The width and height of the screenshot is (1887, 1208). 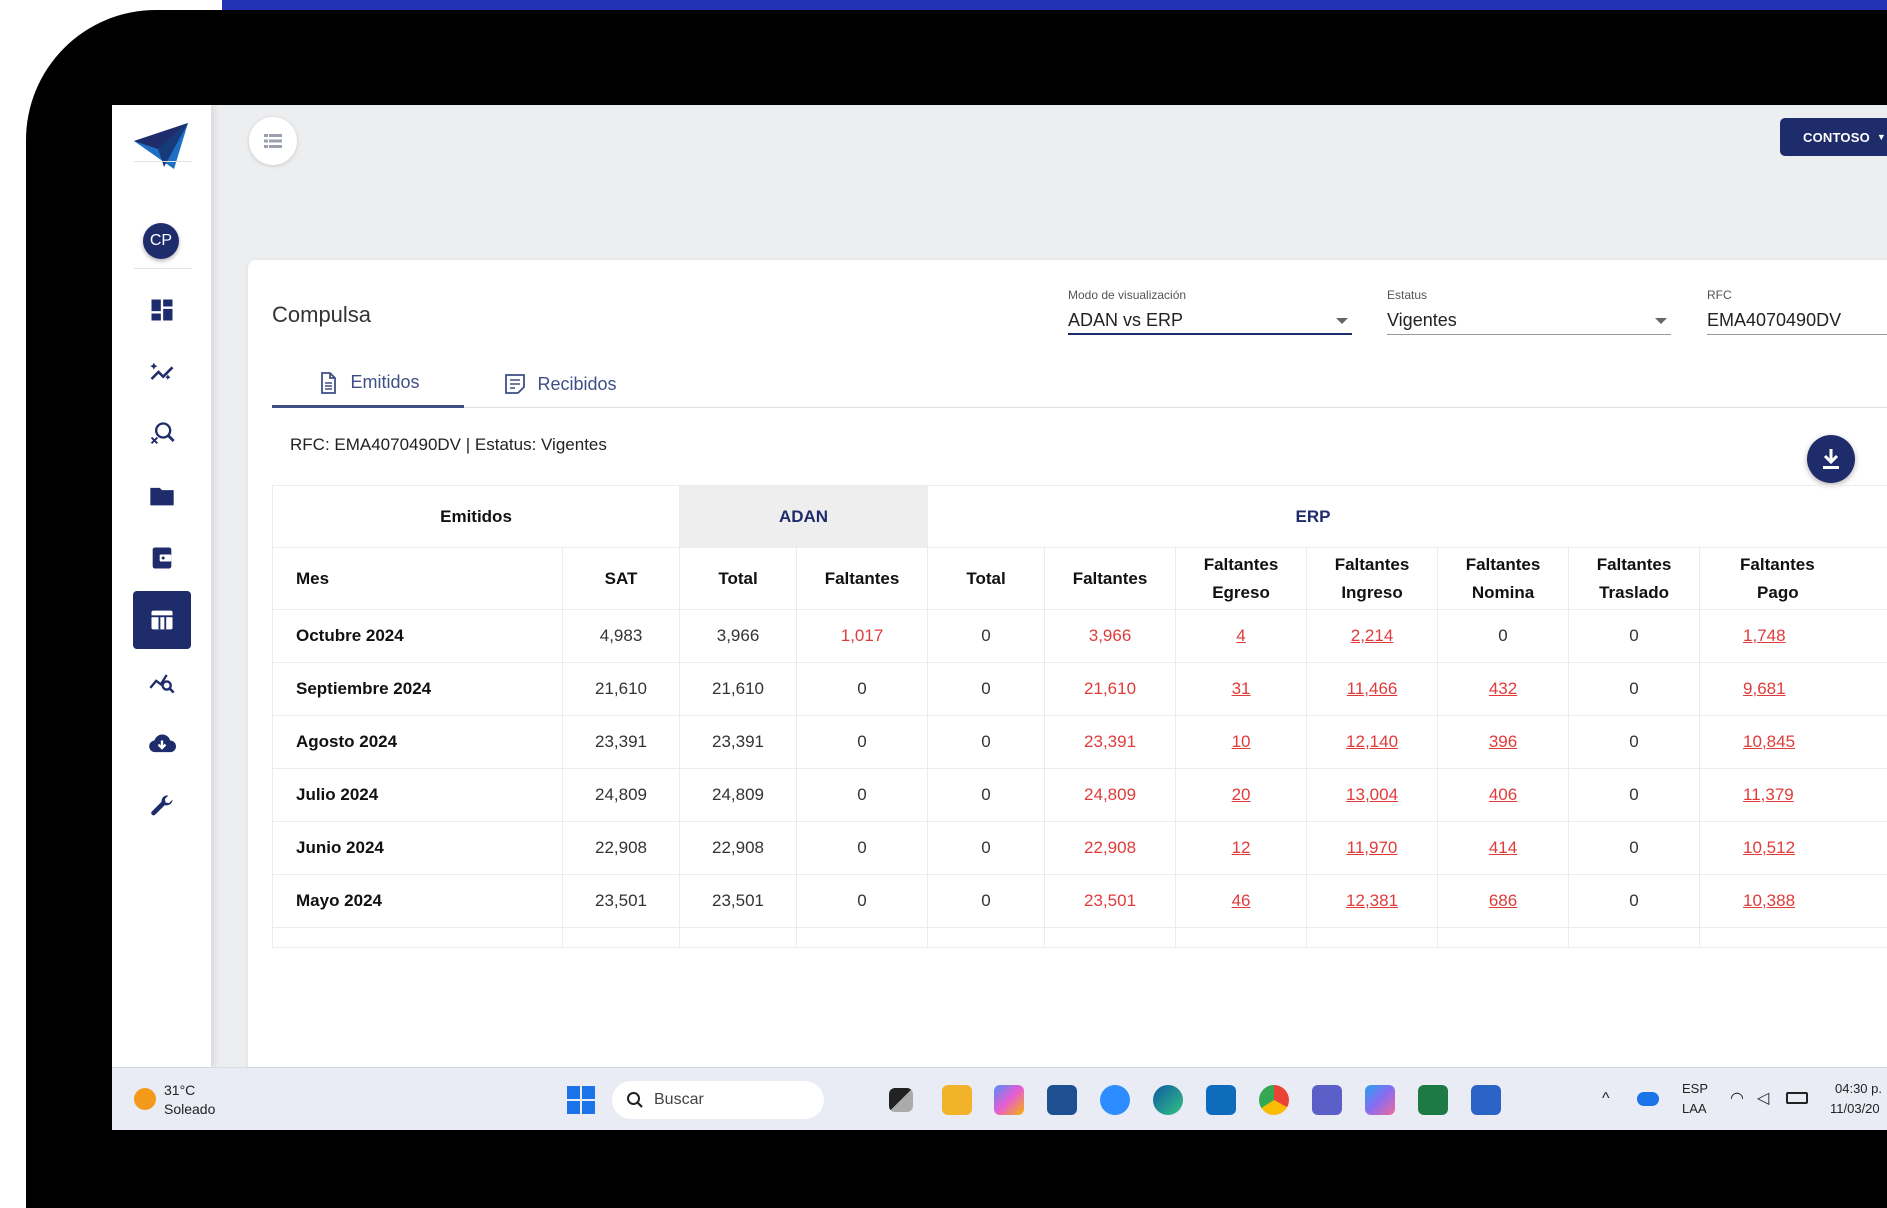 I want to click on col-faltantes-ingreso: Faltantes Ingreso, so click(x=1372, y=578).